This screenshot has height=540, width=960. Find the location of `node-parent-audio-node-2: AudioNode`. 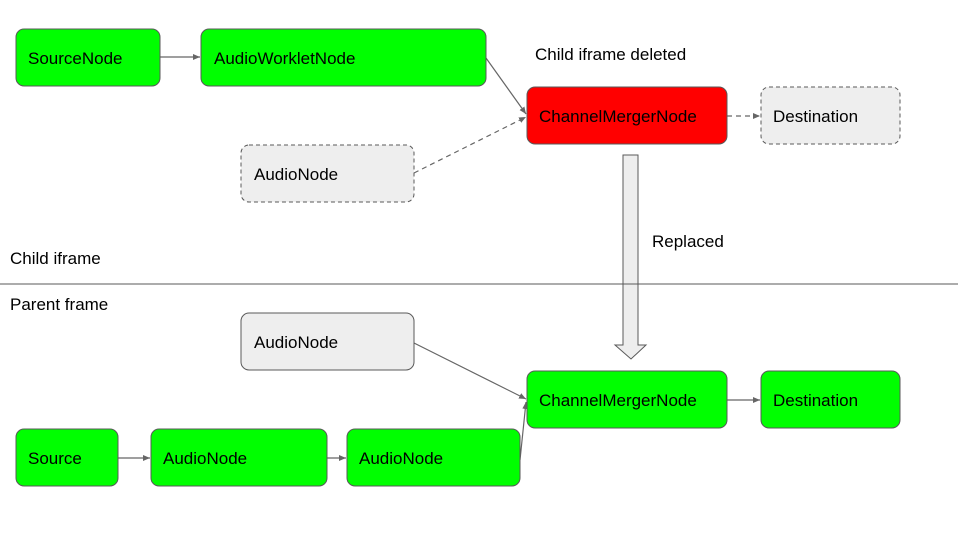

node-parent-audio-node-2: AudioNode is located at coordinates (433, 457).